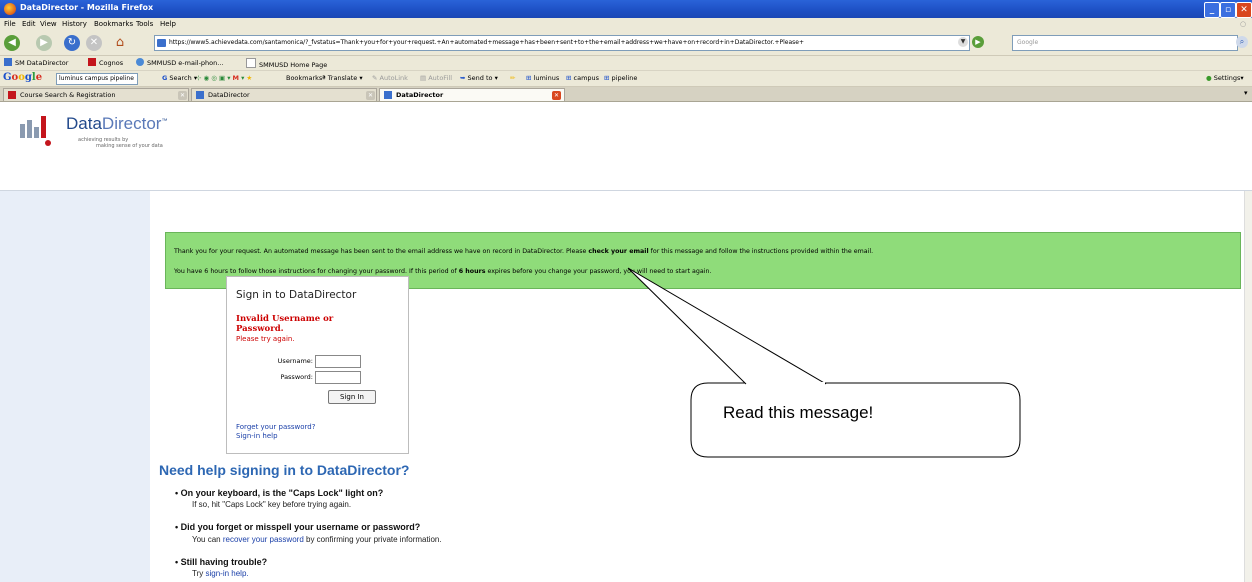  Describe the element at coordinates (23, 77) in the screenshot. I see `google-logo: Google` at that location.